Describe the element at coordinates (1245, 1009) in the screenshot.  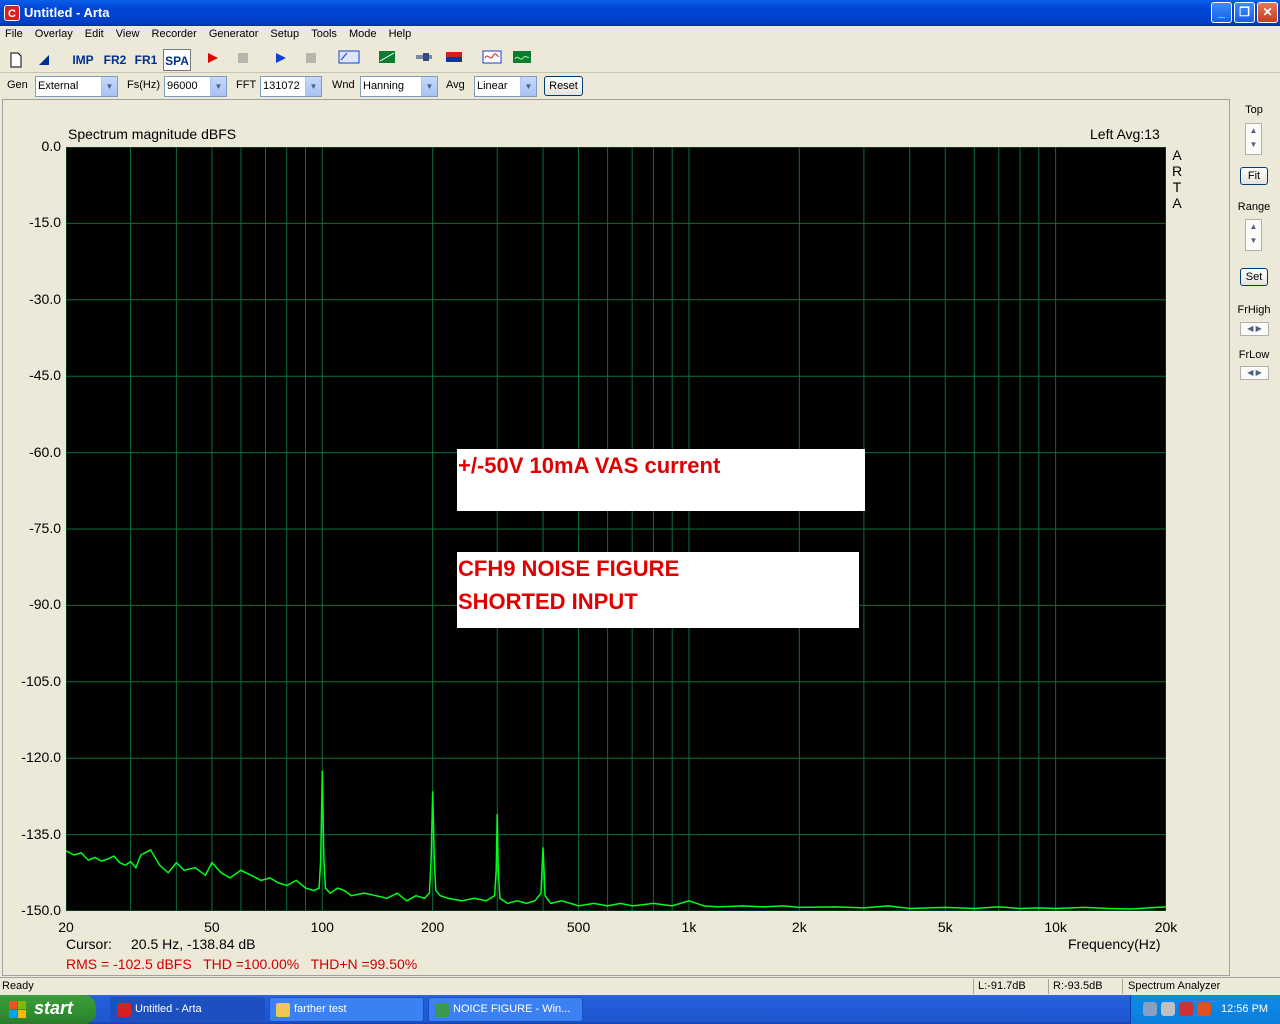
I see `clock: 12:56 PM` at that location.